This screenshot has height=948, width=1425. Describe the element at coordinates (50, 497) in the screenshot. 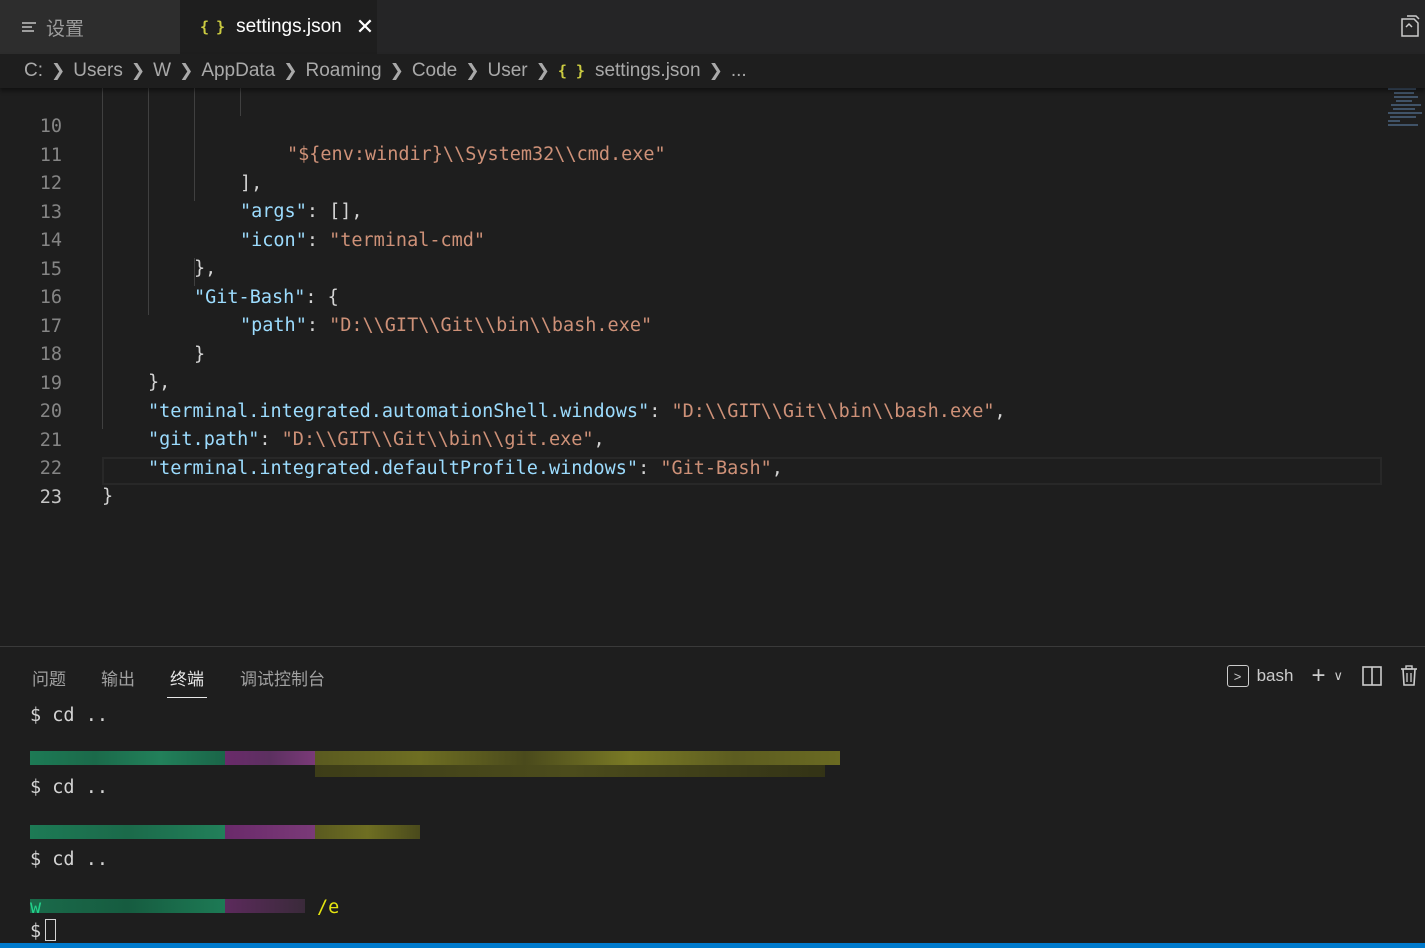

I see `line-number: 23` at that location.